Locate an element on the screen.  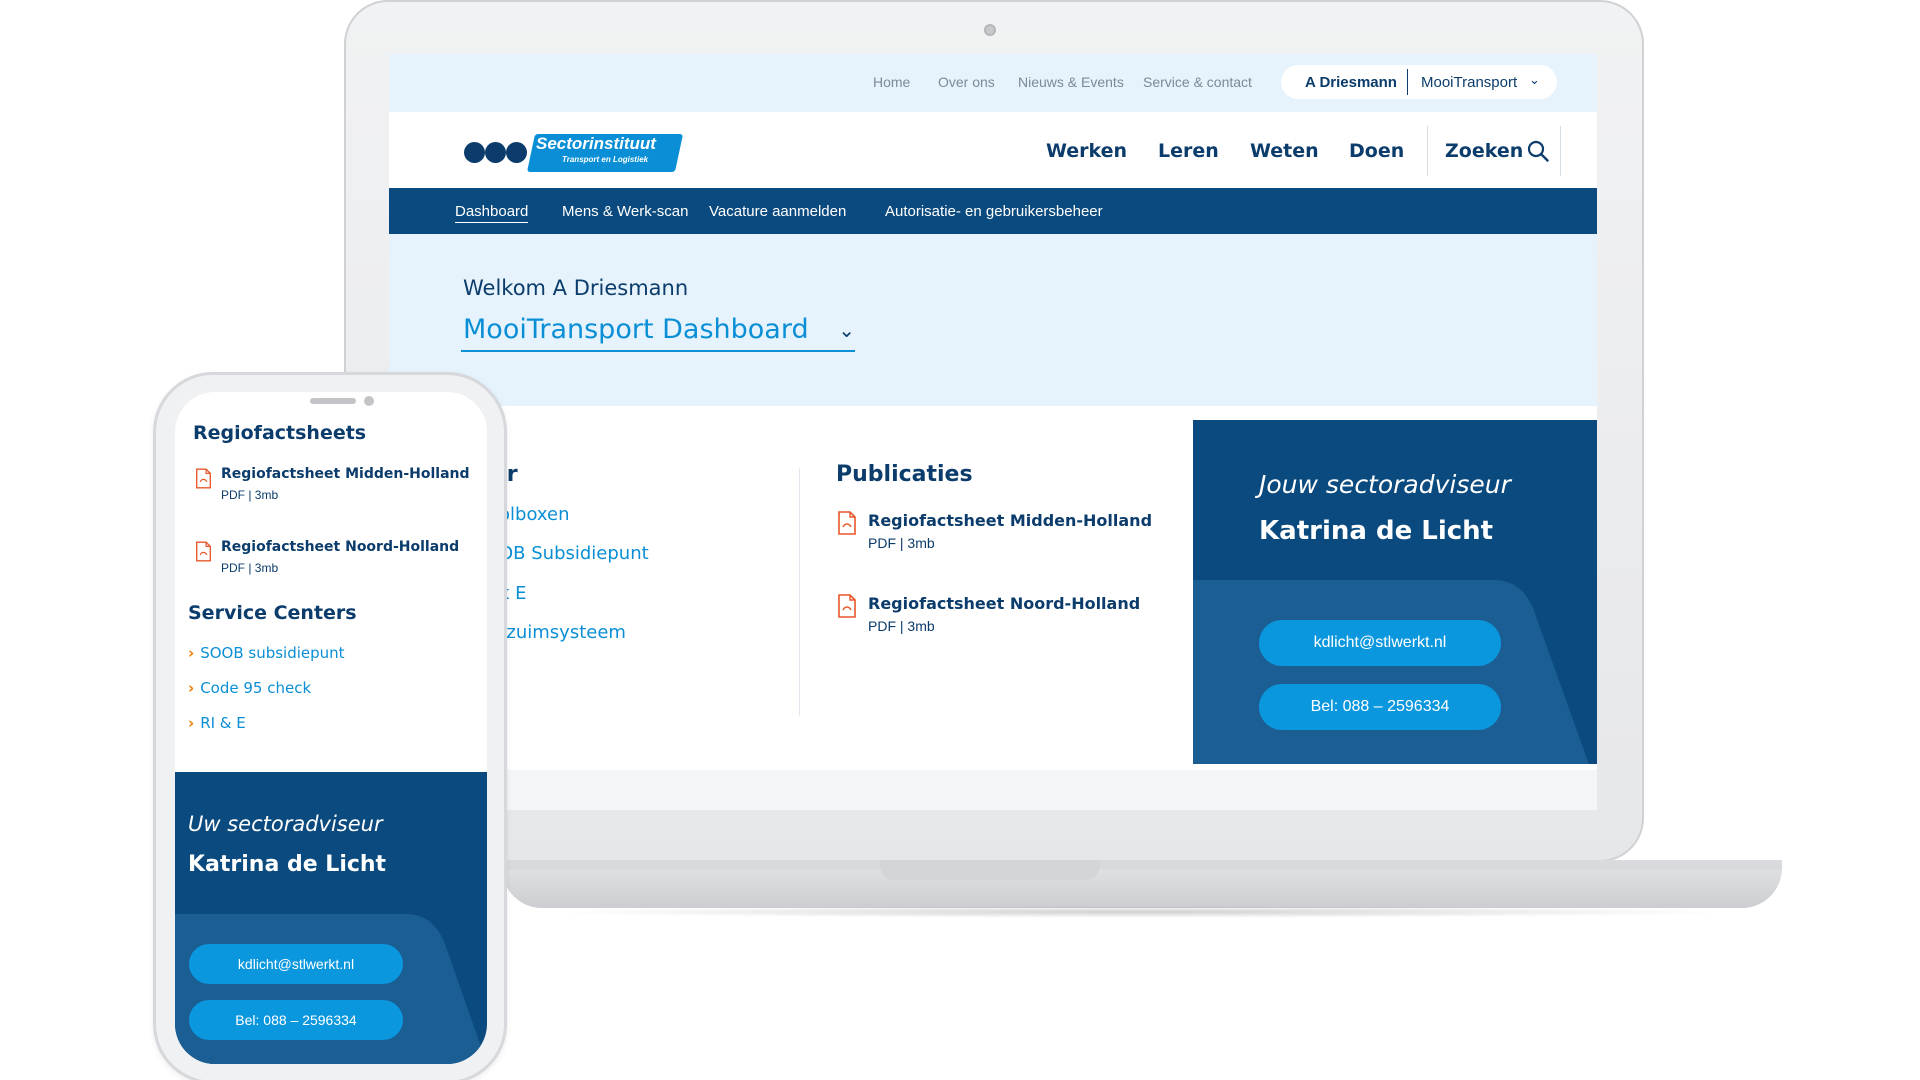
account-divider is located at coordinates (1407, 82).